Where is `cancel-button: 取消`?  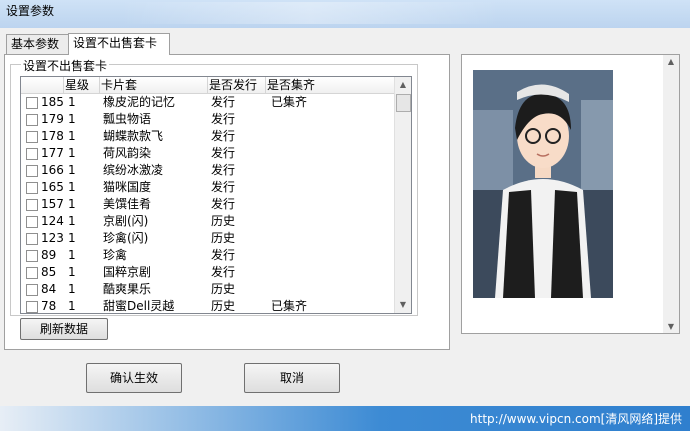 cancel-button: 取消 is located at coordinates (292, 378).